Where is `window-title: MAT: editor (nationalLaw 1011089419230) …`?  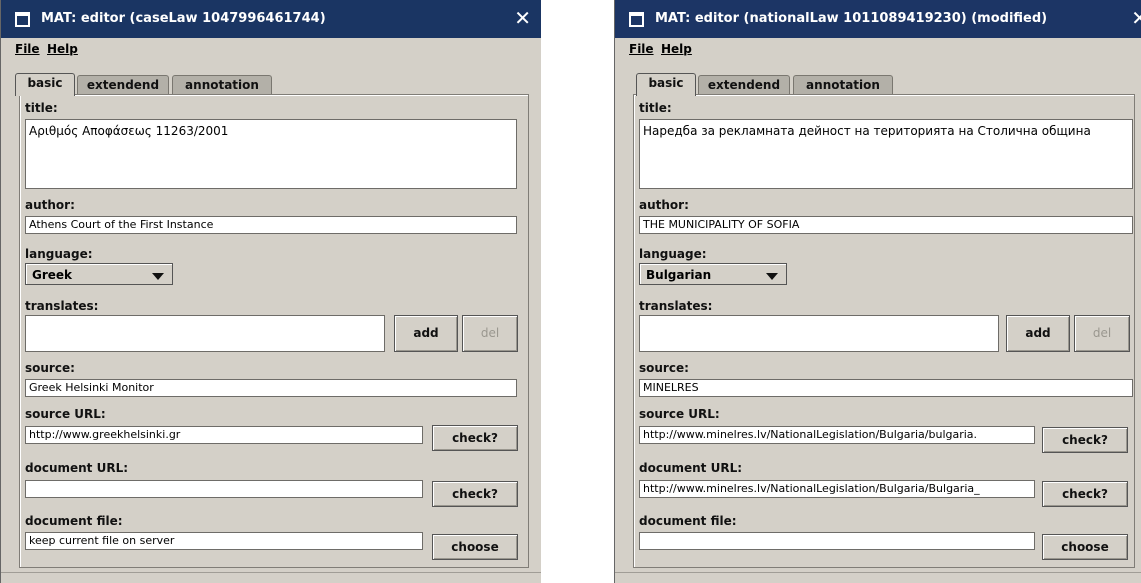
window-title: MAT: editor (nationalLaw 1011089419230) … is located at coordinates (851, 18).